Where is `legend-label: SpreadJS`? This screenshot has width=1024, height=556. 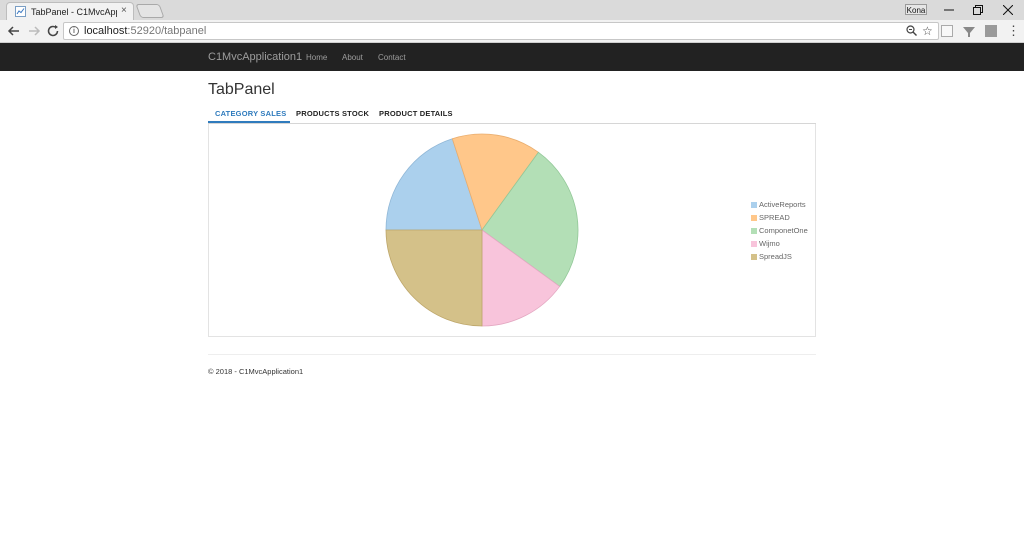 legend-label: SpreadJS is located at coordinates (775, 256).